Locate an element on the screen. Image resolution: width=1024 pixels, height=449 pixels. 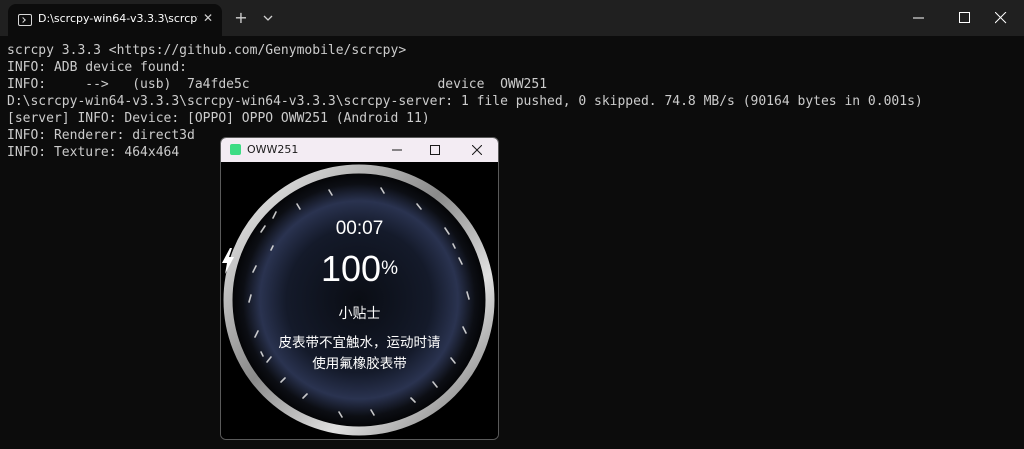
tab-close-icon: ✕ is located at coordinates (208, 18).